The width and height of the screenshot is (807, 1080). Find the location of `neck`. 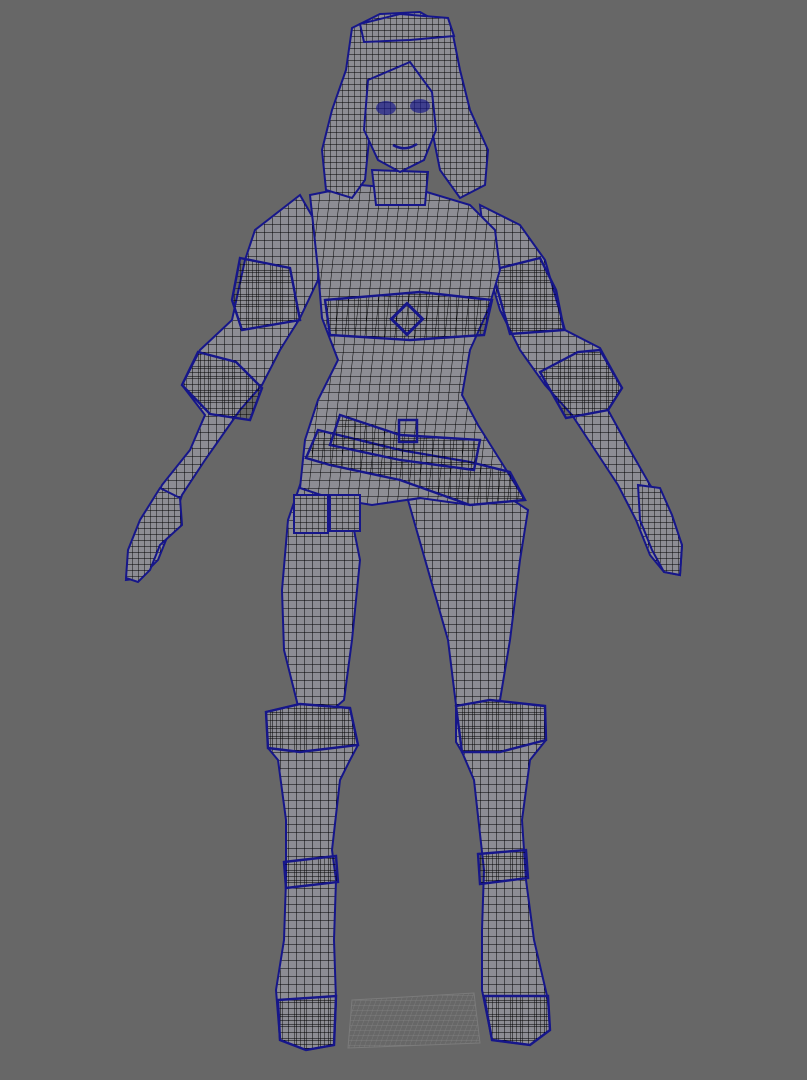

neck is located at coordinates (400, 187).